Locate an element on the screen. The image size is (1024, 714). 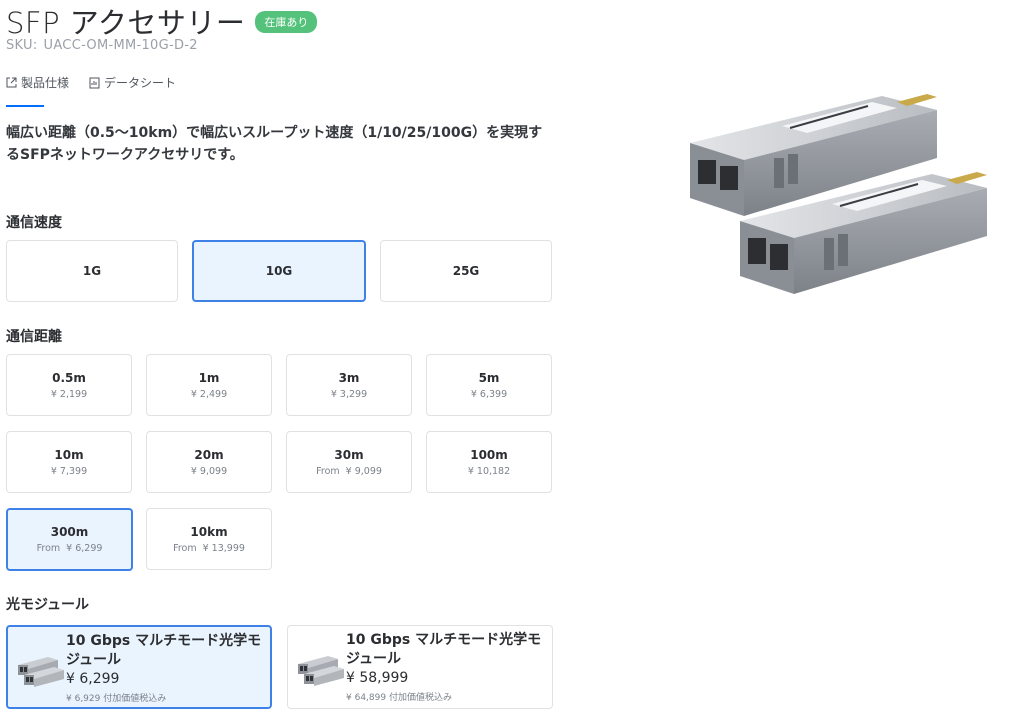
module-section-label: 光モジュール is located at coordinates (48, 605).